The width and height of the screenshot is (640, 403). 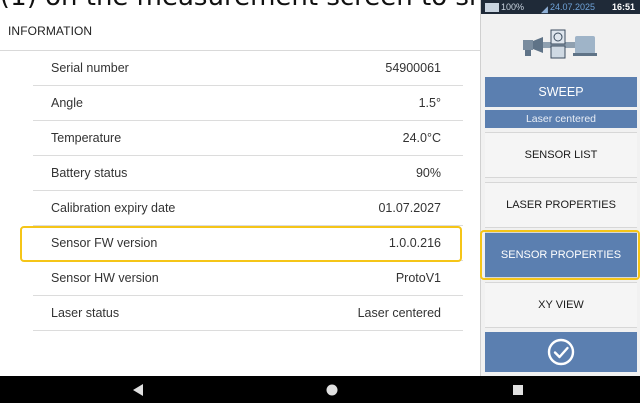 I want to click on info-value: 54900061, so click(x=413, y=68).